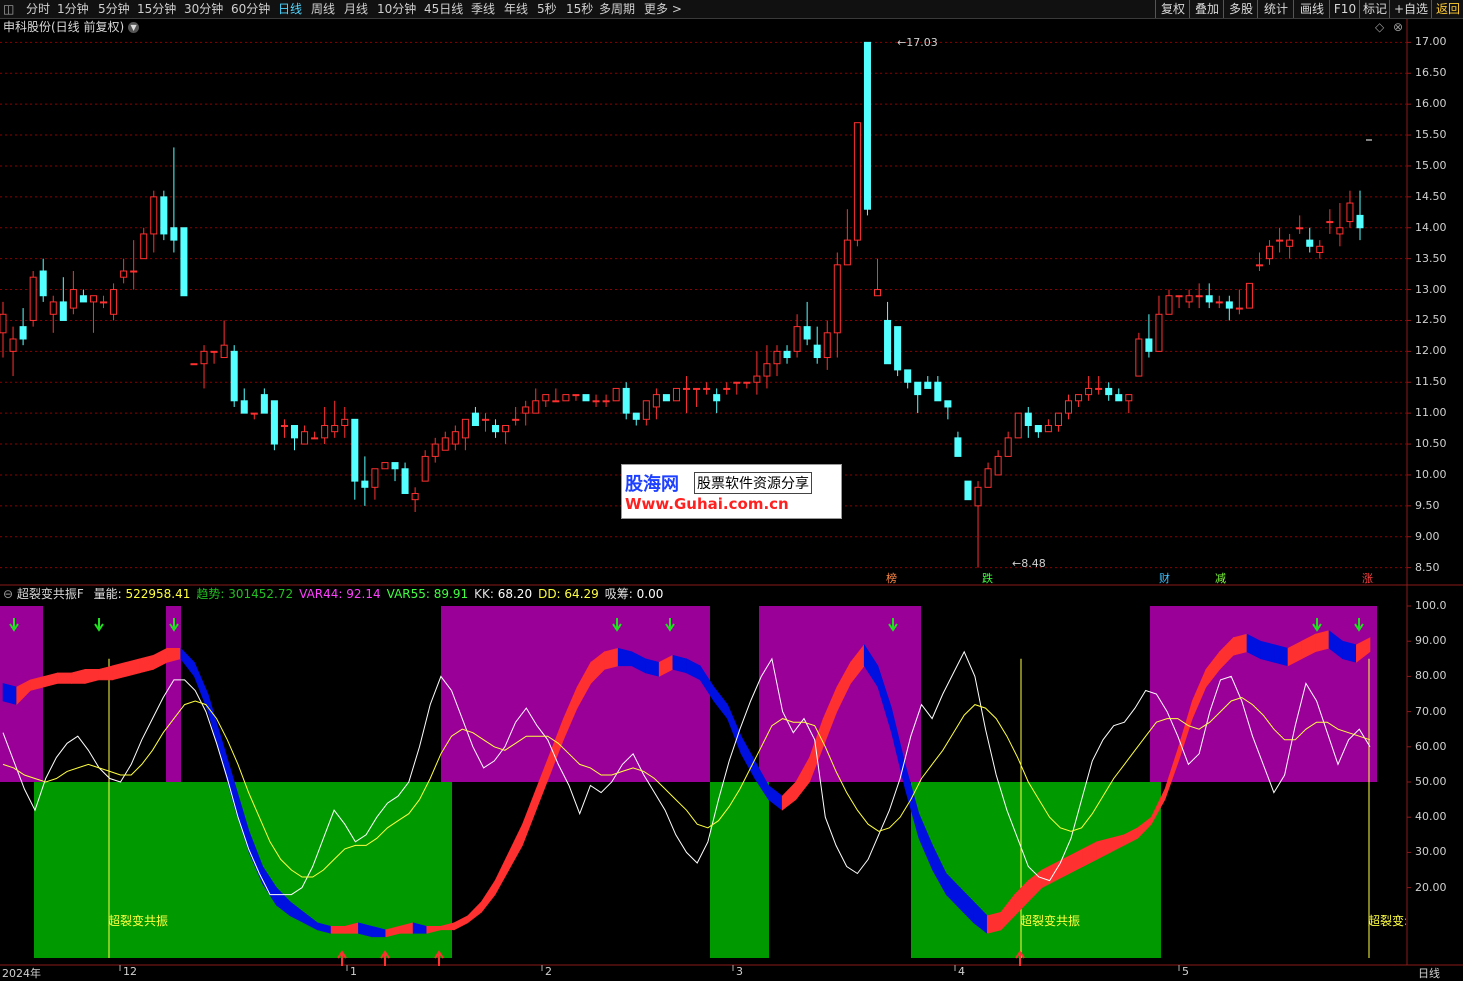 Image resolution: width=1463 pixels, height=981 pixels. What do you see at coordinates (1429, 973) in the screenshot?
I see `date-axis-period: 日线` at bounding box center [1429, 973].